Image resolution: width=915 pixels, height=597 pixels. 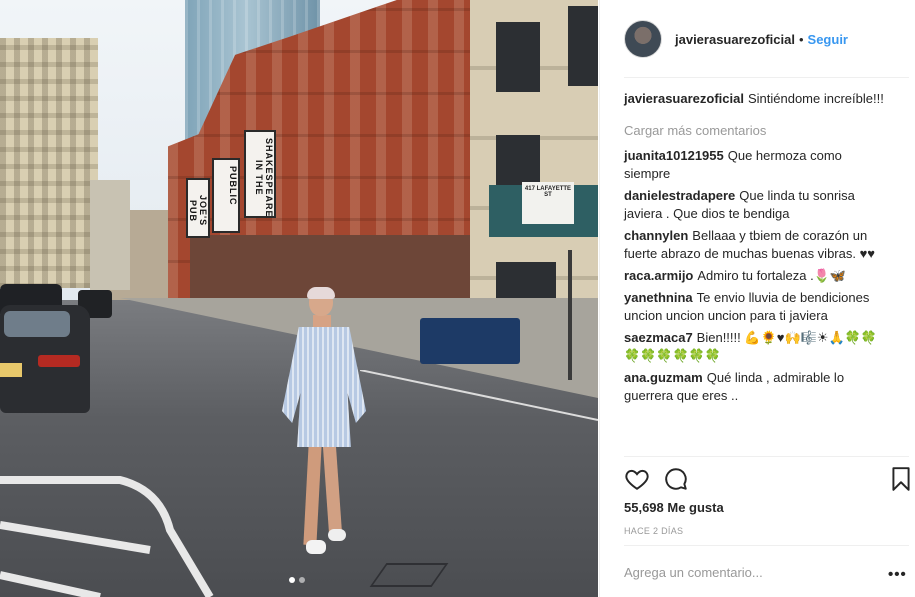 What do you see at coordinates (570, 315) in the screenshot?
I see `pole` at bounding box center [570, 315].